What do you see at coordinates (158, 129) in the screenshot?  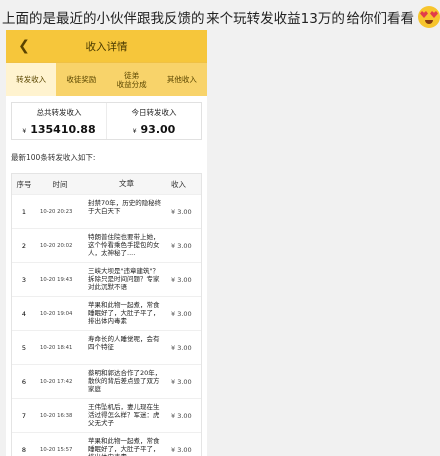 I see `today-income-value: 93.00` at bounding box center [158, 129].